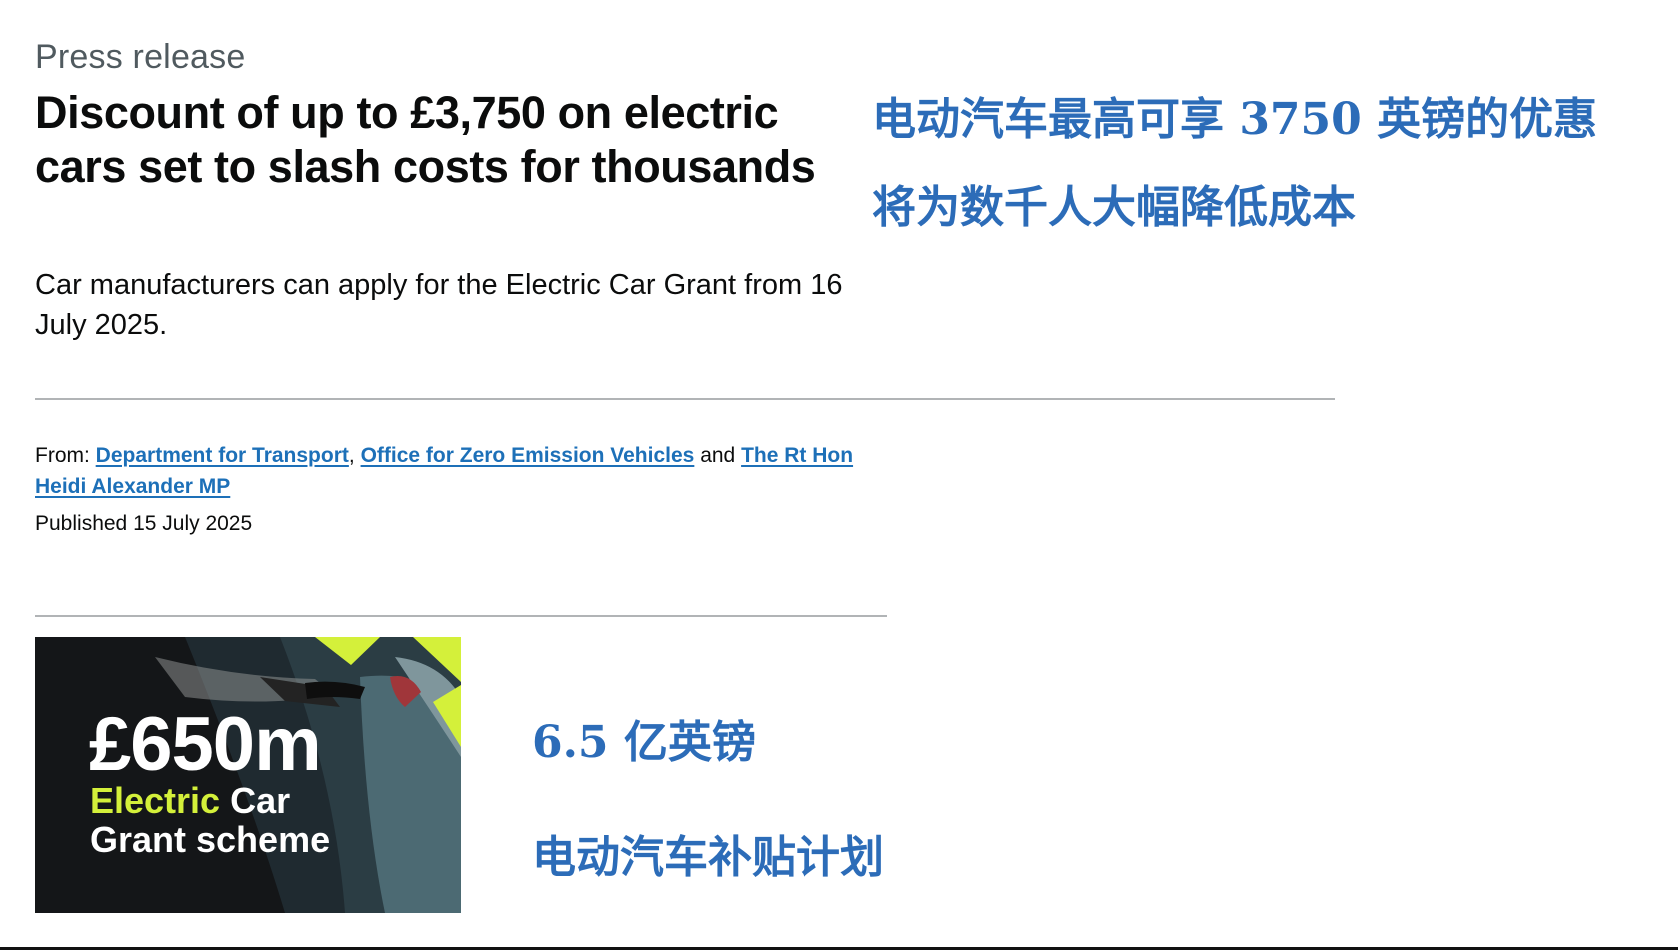  I want to click on from-label: From:, so click(62, 455).